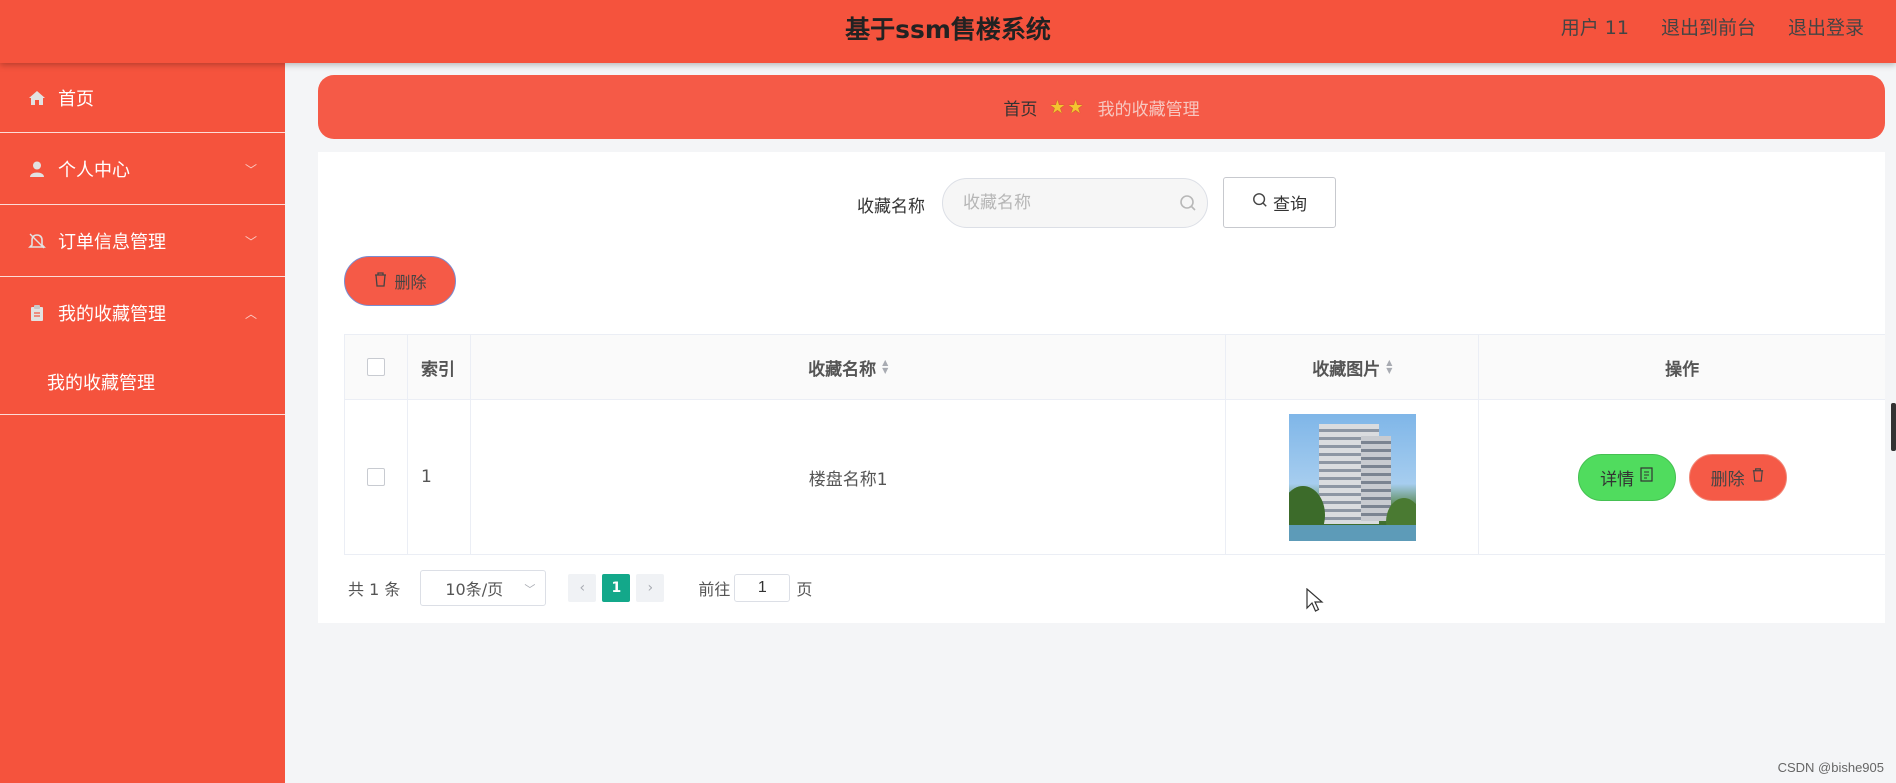 This screenshot has width=1896, height=783. What do you see at coordinates (1830, 767) in the screenshot?
I see `watermark: CSDN @bishe905` at bounding box center [1830, 767].